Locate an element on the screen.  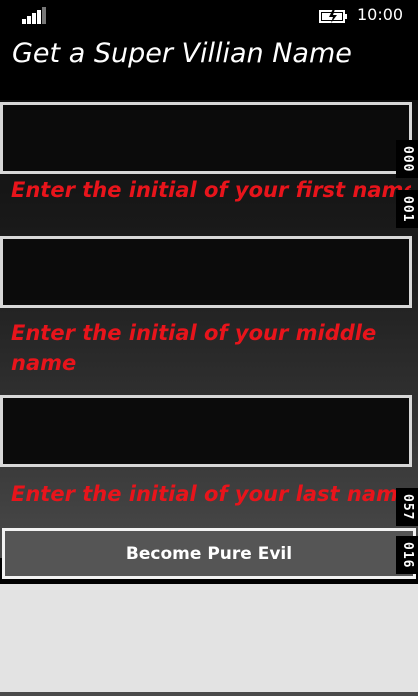
battery-charging-icon is located at coordinates (335, 16).